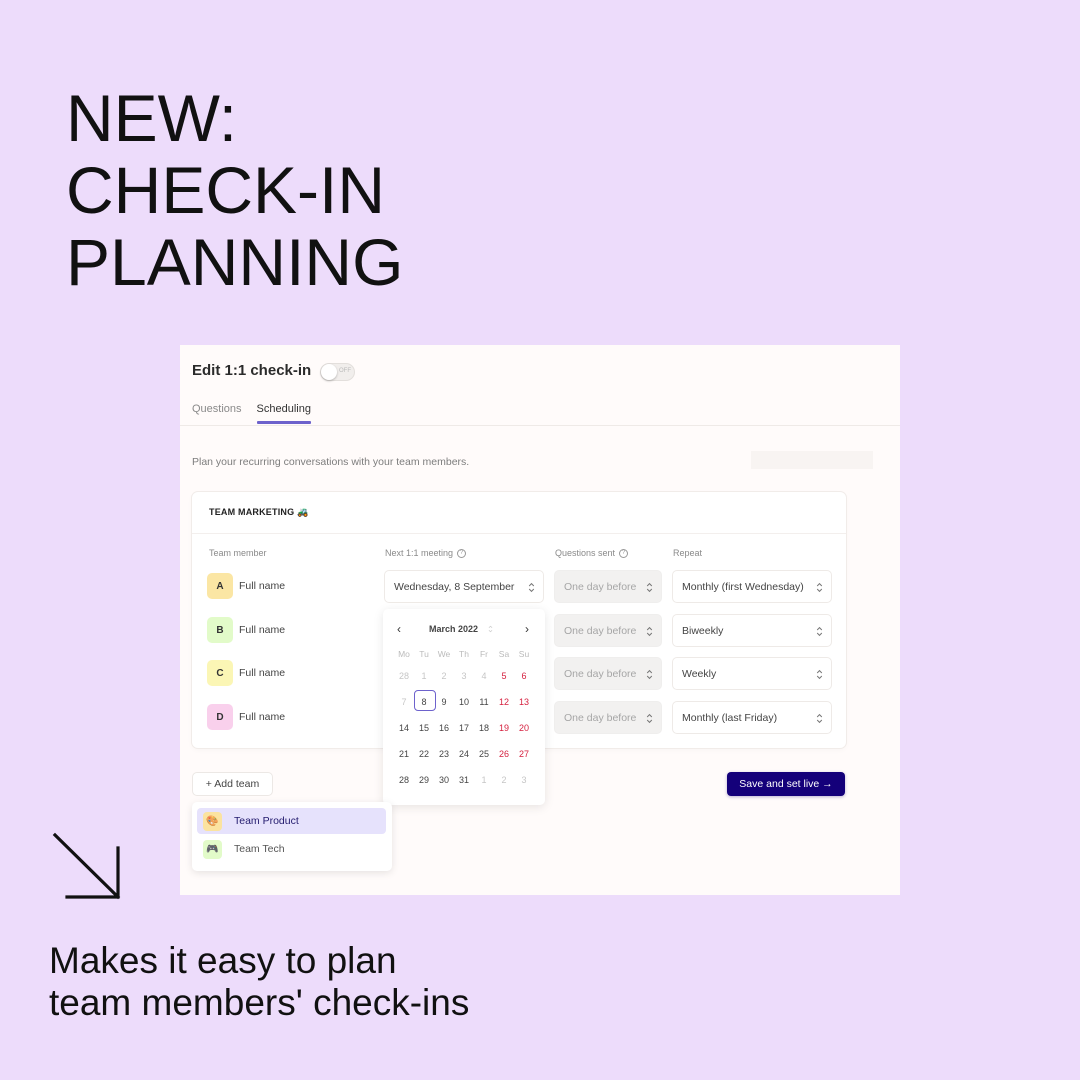  I want to click on calendar-day: 11, so click(484, 702).